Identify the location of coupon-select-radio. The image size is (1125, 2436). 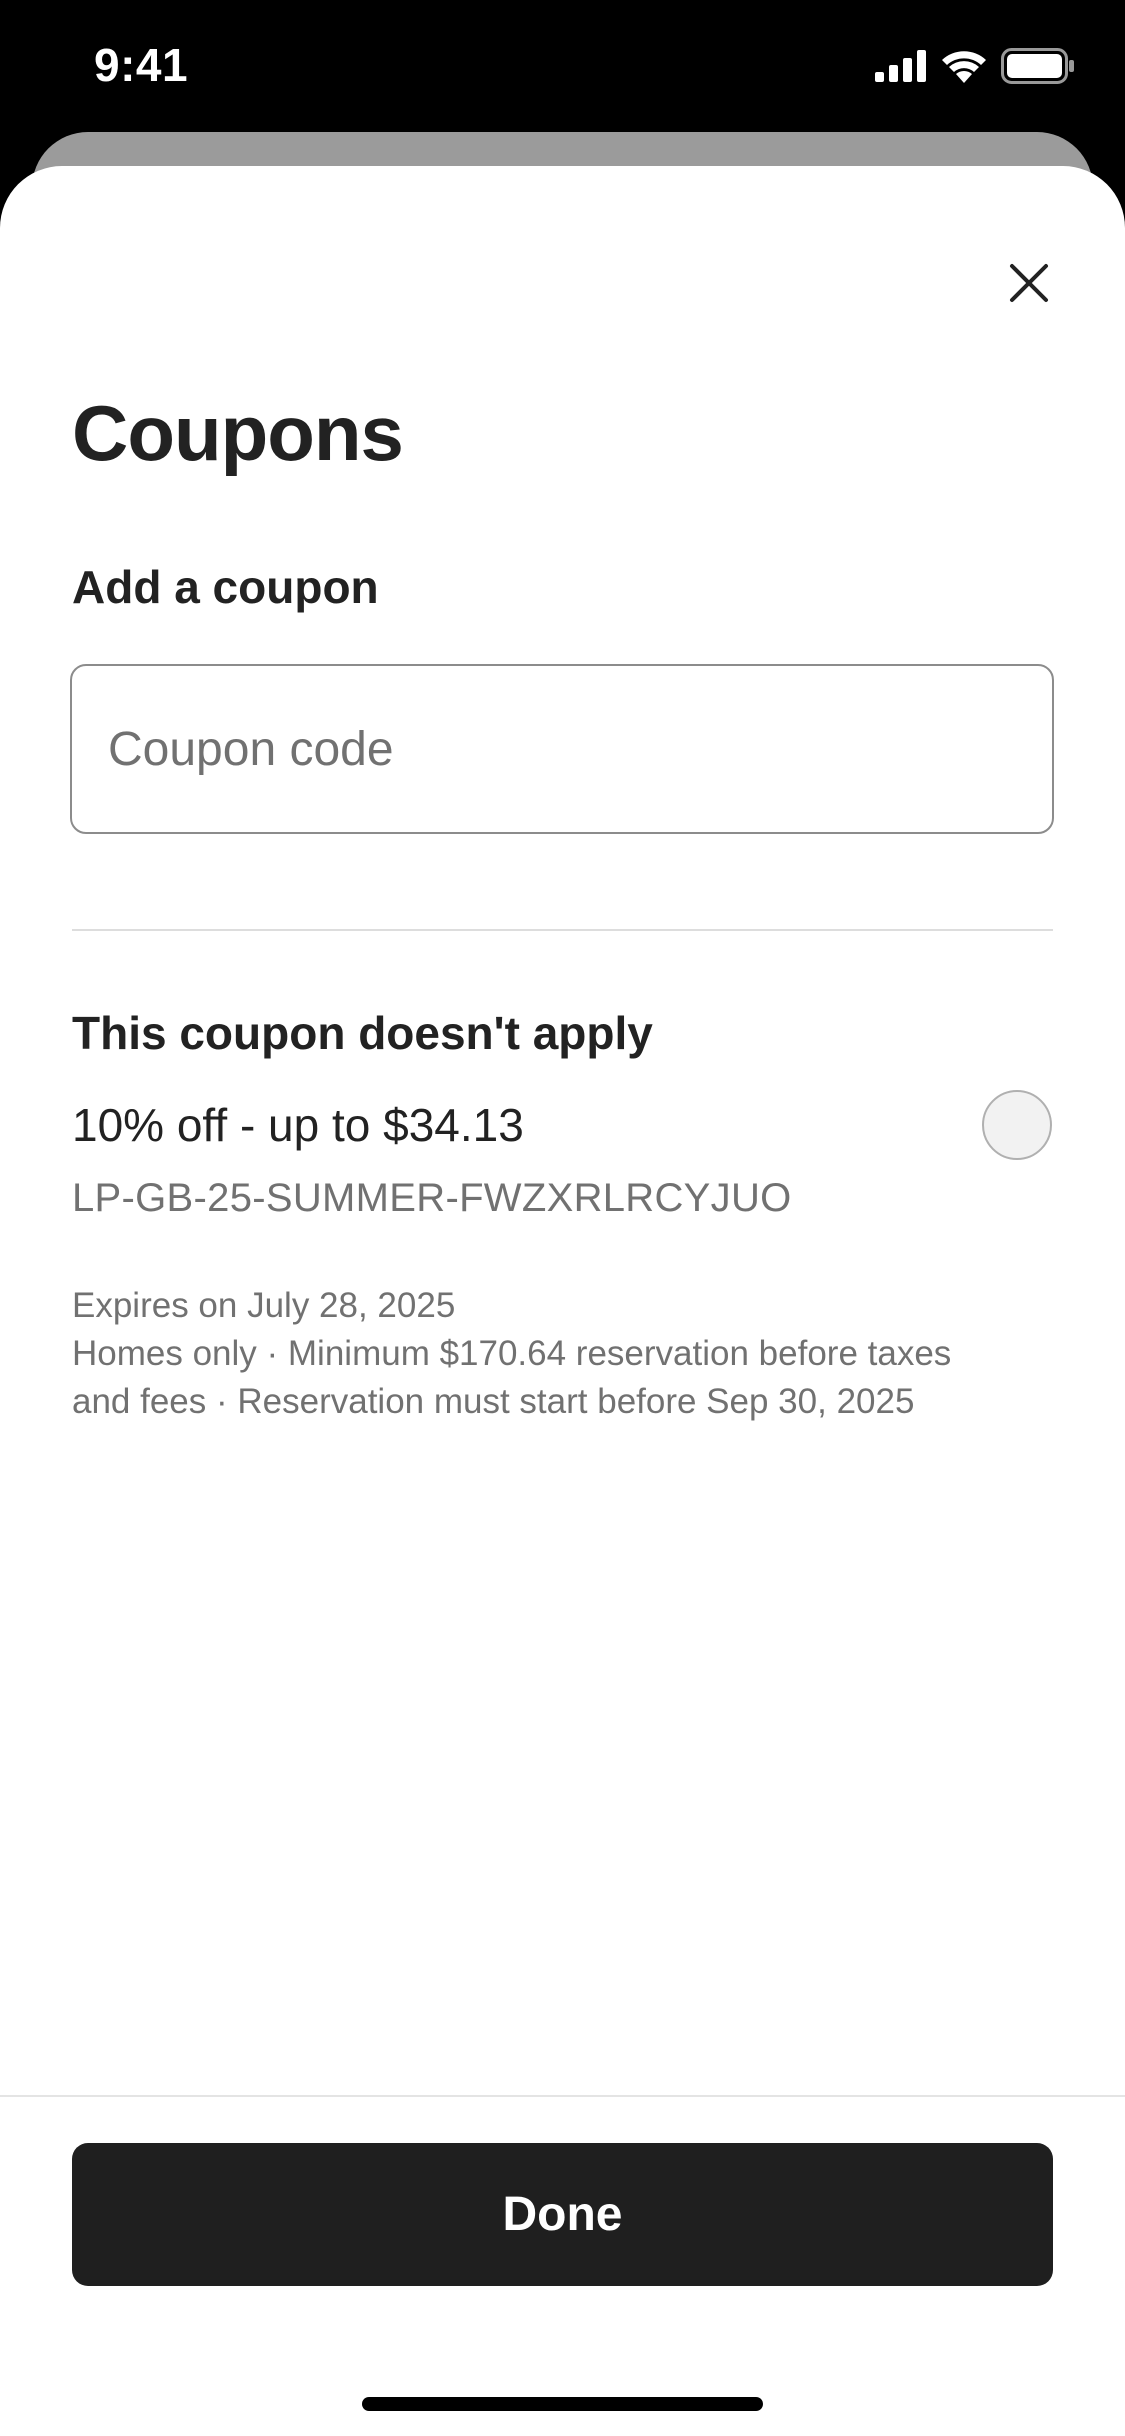
(1017, 1125).